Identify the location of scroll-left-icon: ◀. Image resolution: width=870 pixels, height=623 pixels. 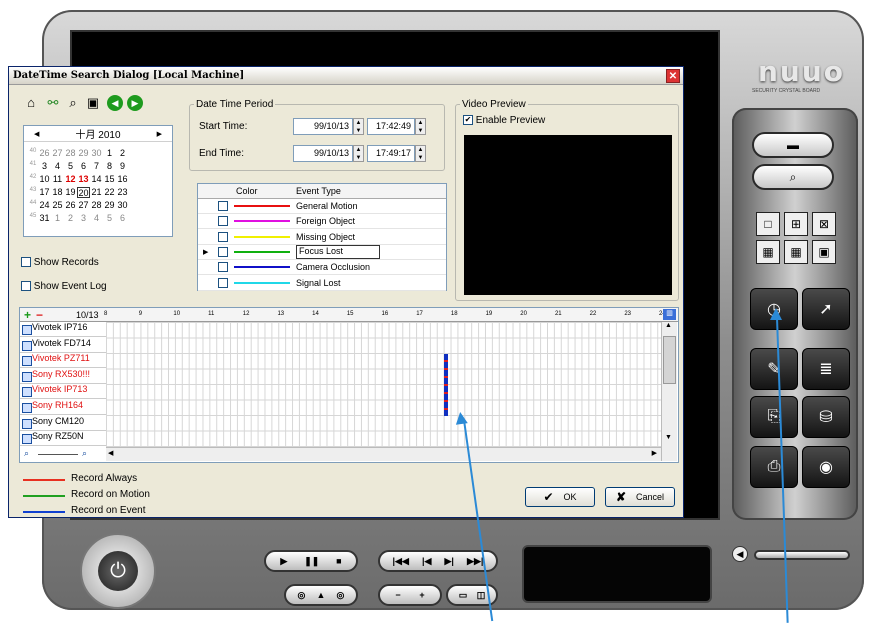
(110, 453).